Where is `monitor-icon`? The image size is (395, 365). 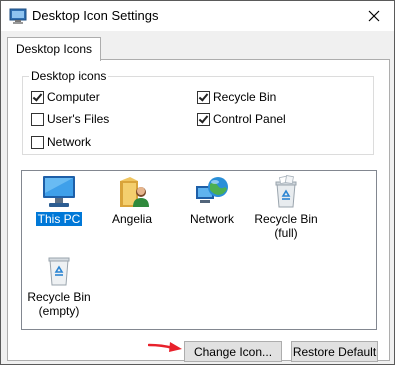
monitor-icon is located at coordinates (59, 191).